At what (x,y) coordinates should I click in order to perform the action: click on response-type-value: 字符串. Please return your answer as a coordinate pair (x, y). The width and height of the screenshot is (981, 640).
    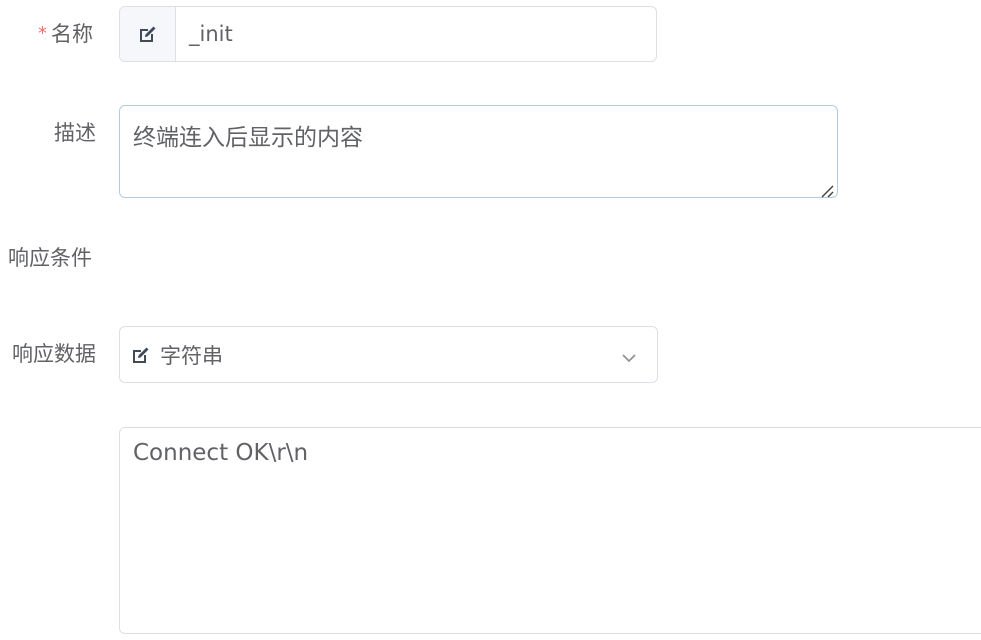
    Looking at the image, I should click on (191, 355).